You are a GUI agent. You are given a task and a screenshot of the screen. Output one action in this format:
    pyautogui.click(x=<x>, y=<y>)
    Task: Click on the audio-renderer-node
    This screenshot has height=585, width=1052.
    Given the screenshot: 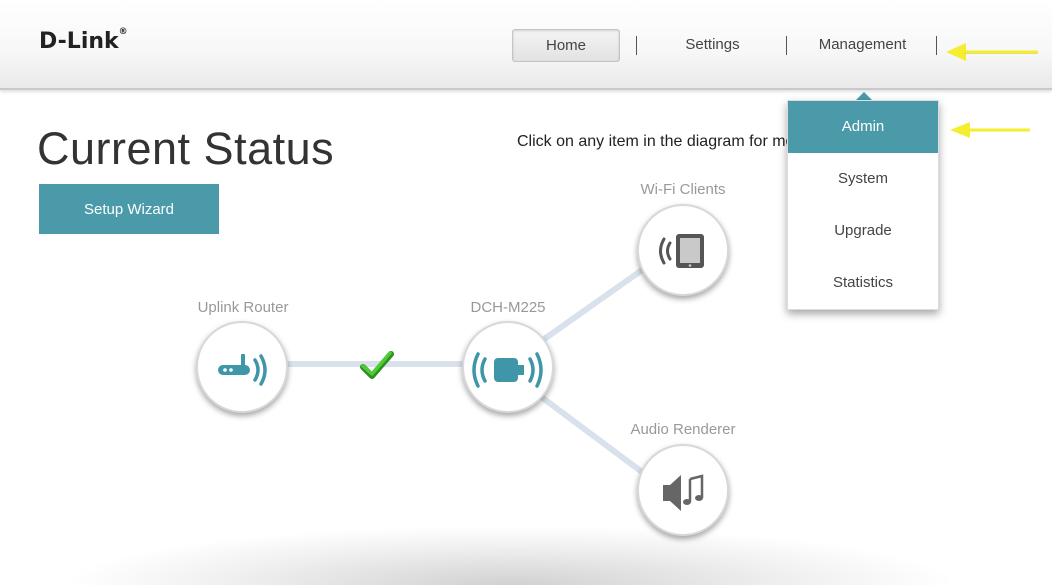 What is the action you would take?
    pyautogui.click(x=683, y=490)
    